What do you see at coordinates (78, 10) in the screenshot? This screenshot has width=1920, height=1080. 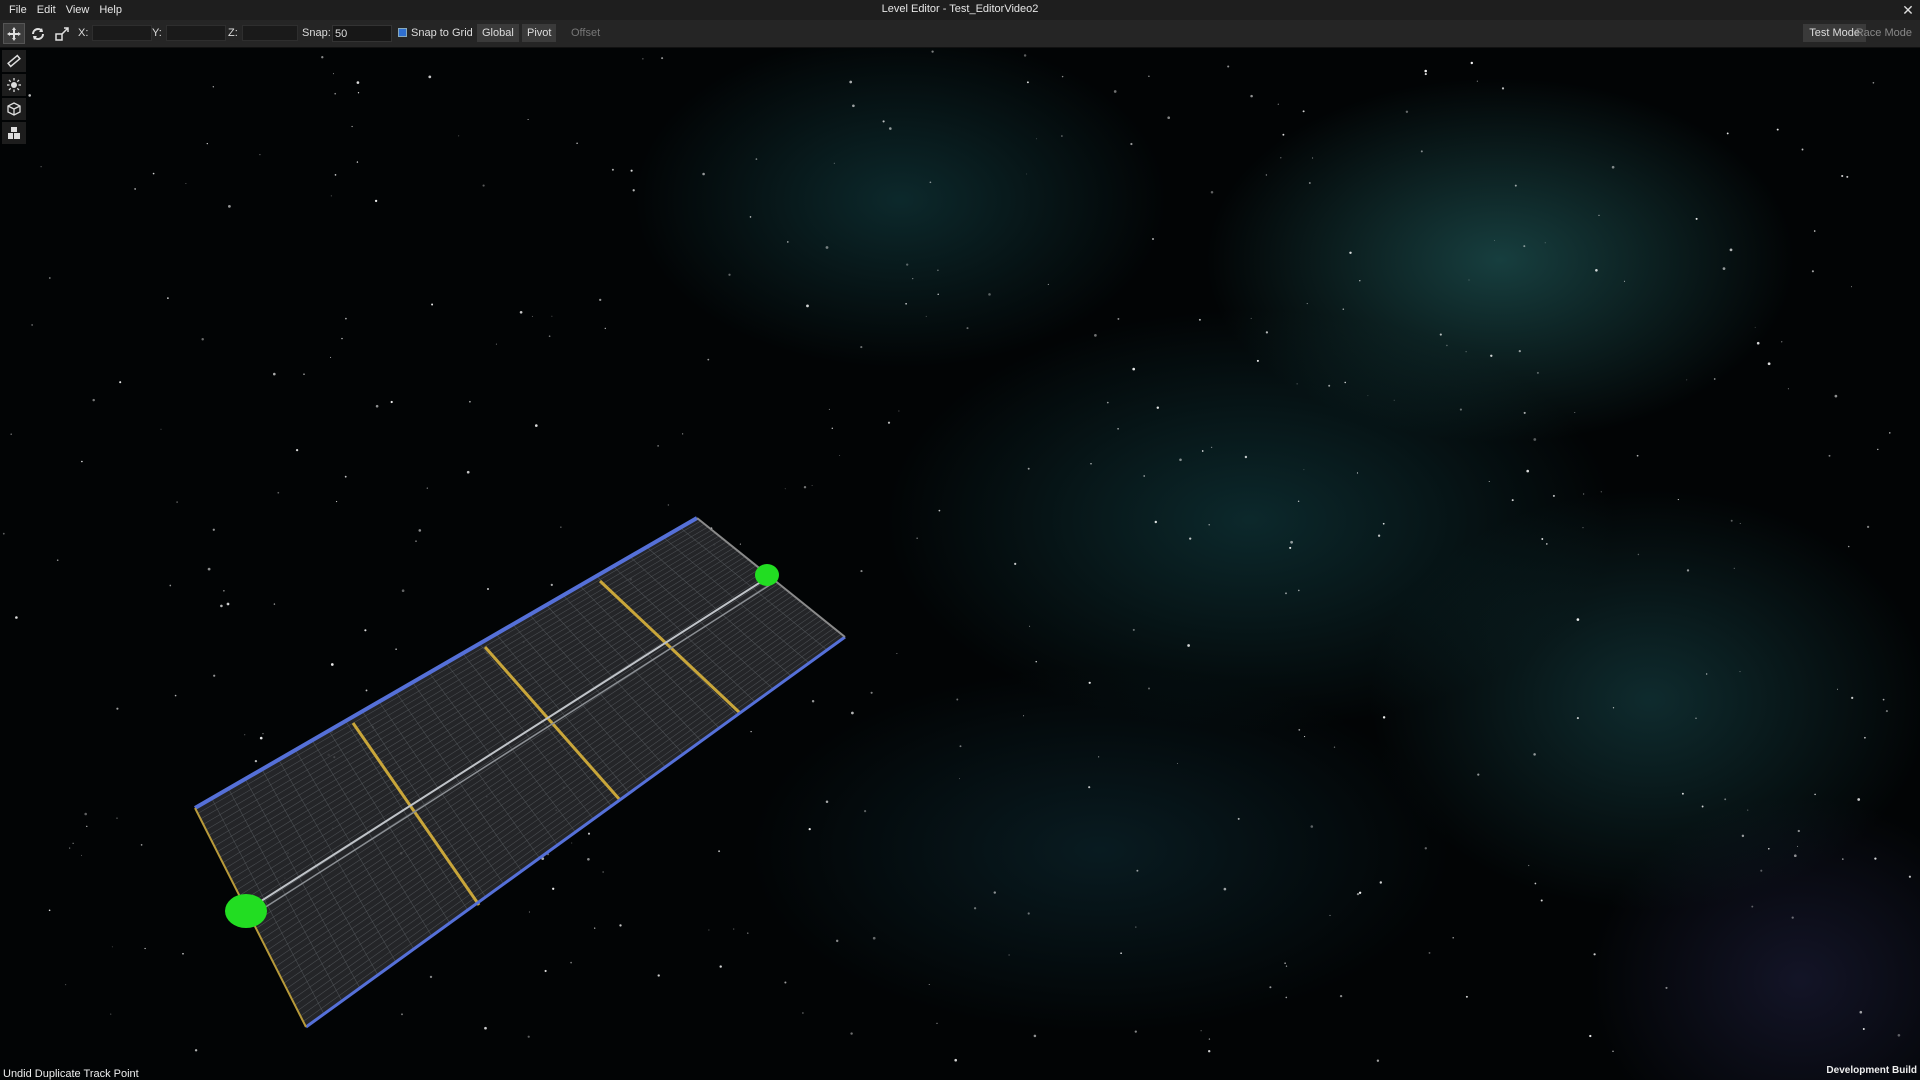 I see `menu-view: View` at bounding box center [78, 10].